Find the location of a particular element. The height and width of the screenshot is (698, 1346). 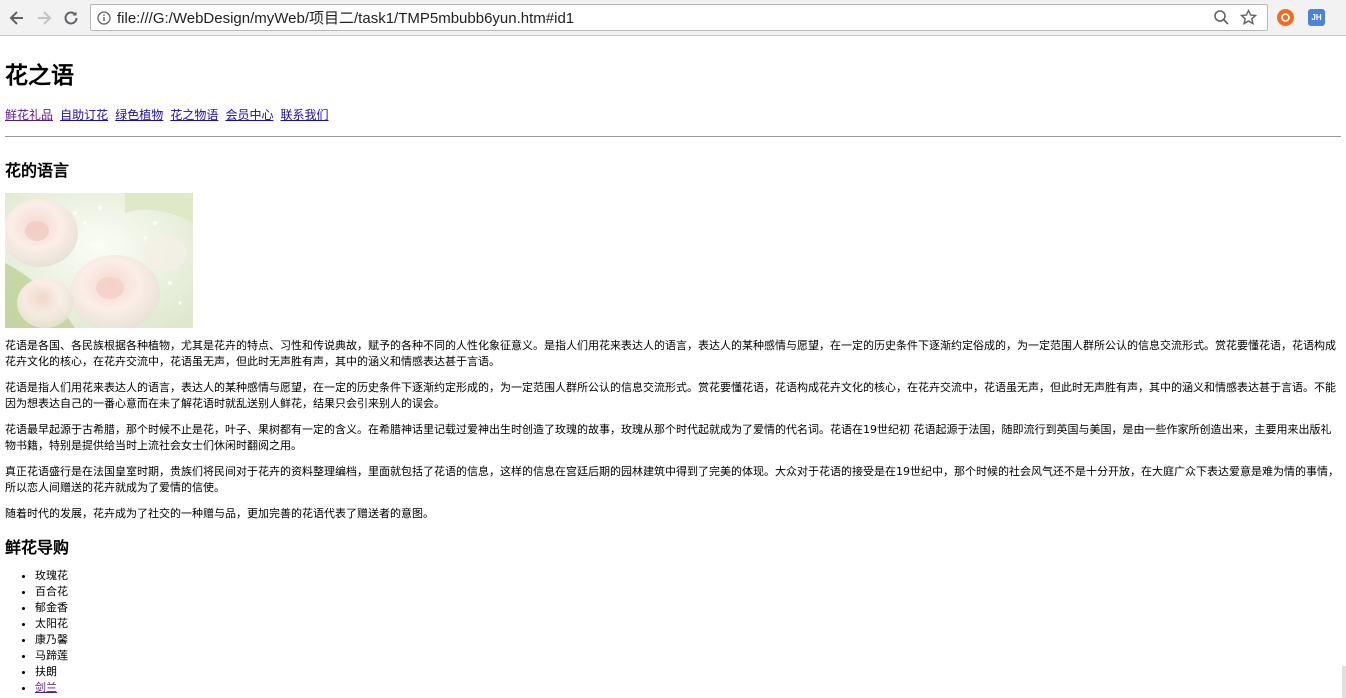

list-item: 太阳花 is located at coordinates (688, 624).